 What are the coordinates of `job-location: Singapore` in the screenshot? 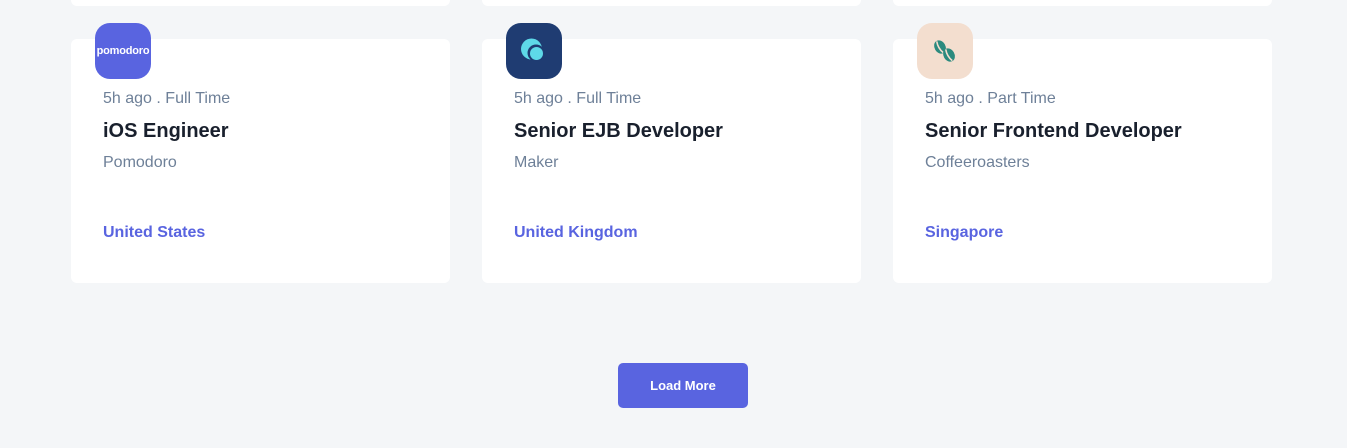 It's located at (964, 232).